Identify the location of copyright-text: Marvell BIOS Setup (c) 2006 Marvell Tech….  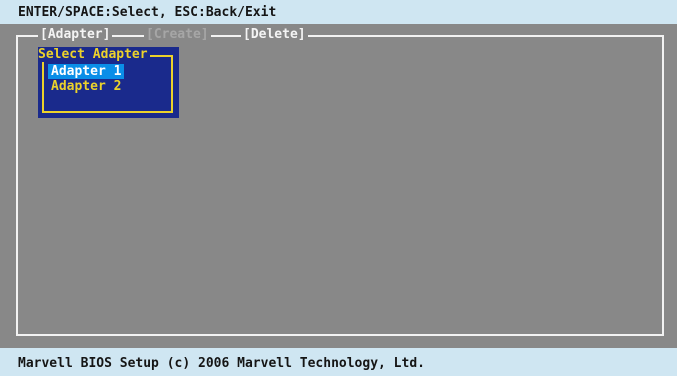
(221, 363).